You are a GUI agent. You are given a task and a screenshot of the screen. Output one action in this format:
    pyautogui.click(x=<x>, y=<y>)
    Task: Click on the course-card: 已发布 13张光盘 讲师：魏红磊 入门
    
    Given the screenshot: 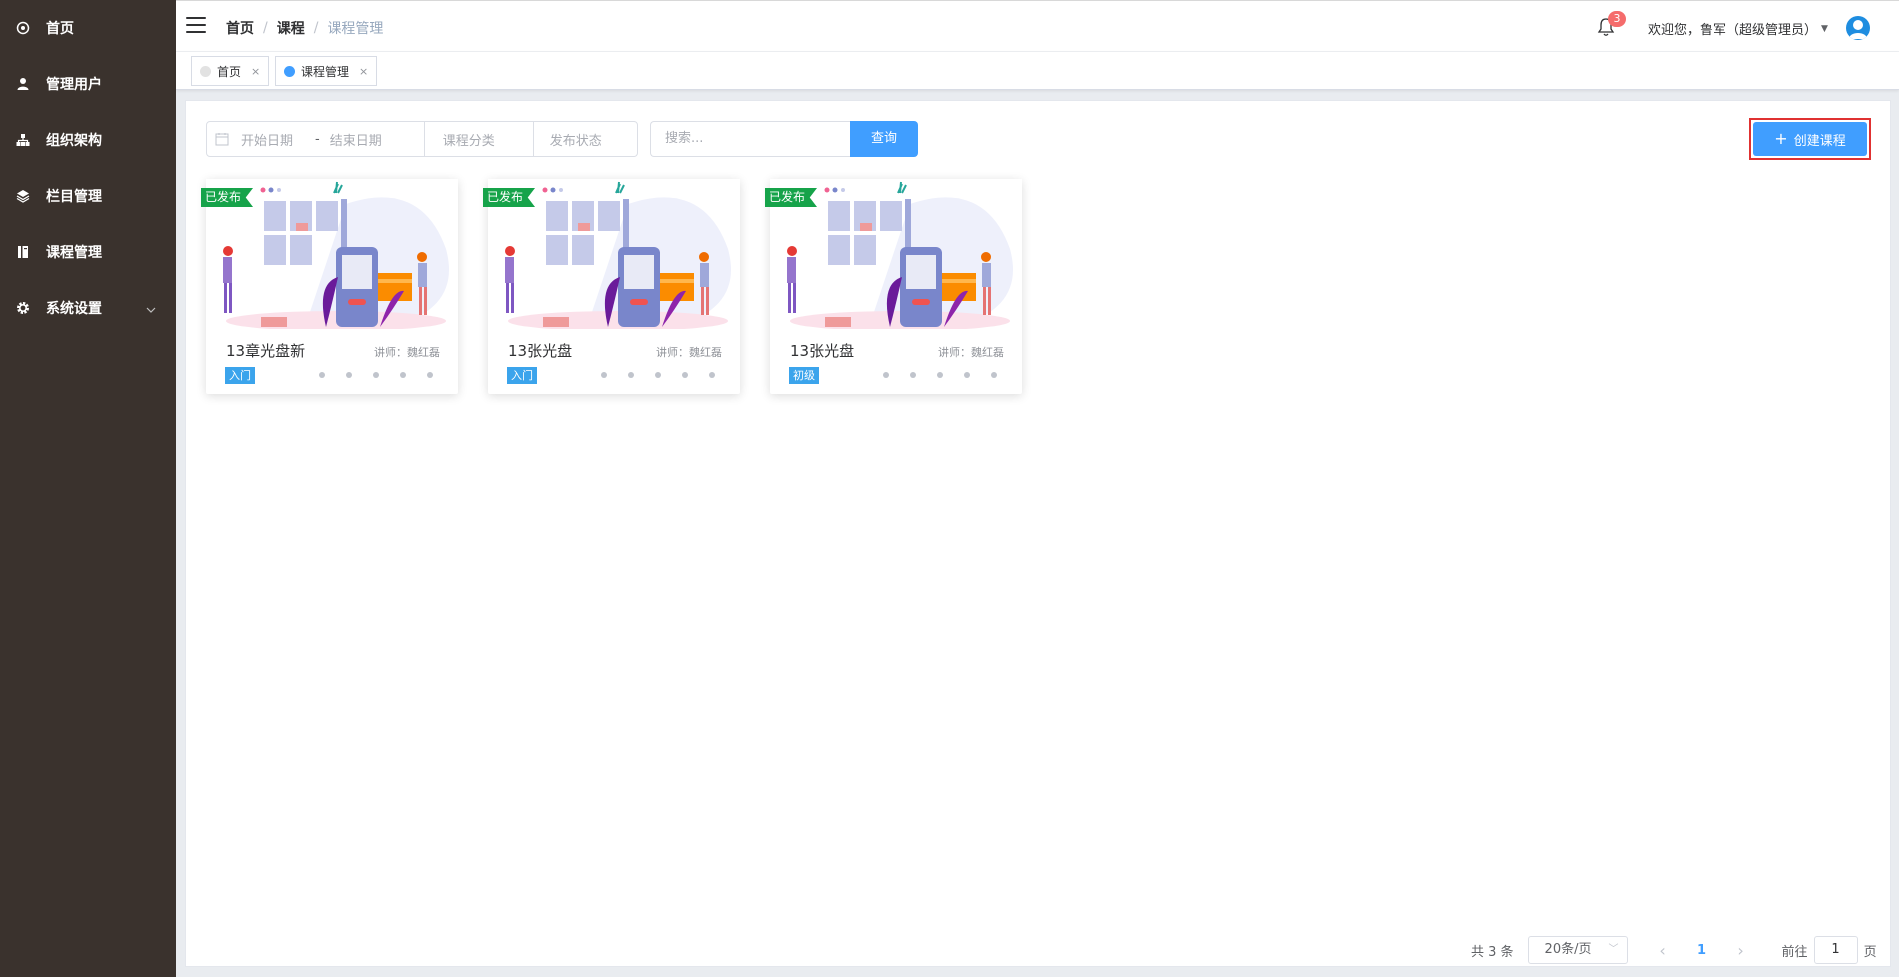 What is the action you would take?
    pyautogui.click(x=611, y=286)
    